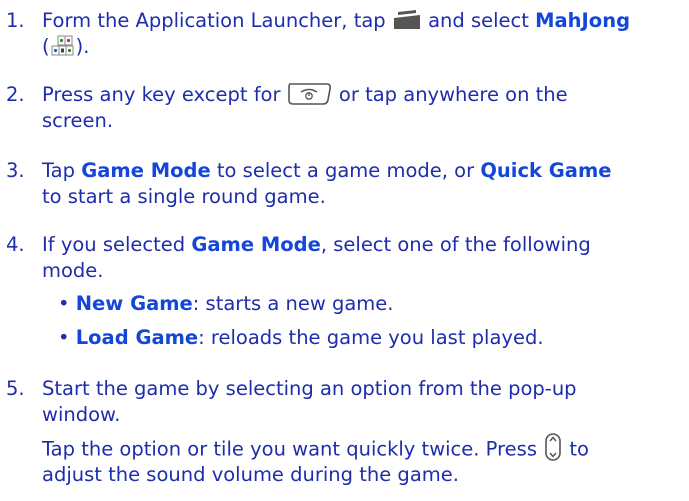 This screenshot has height=501, width=689. What do you see at coordinates (63, 46) in the screenshot?
I see `mahjong-app-icon` at bounding box center [63, 46].